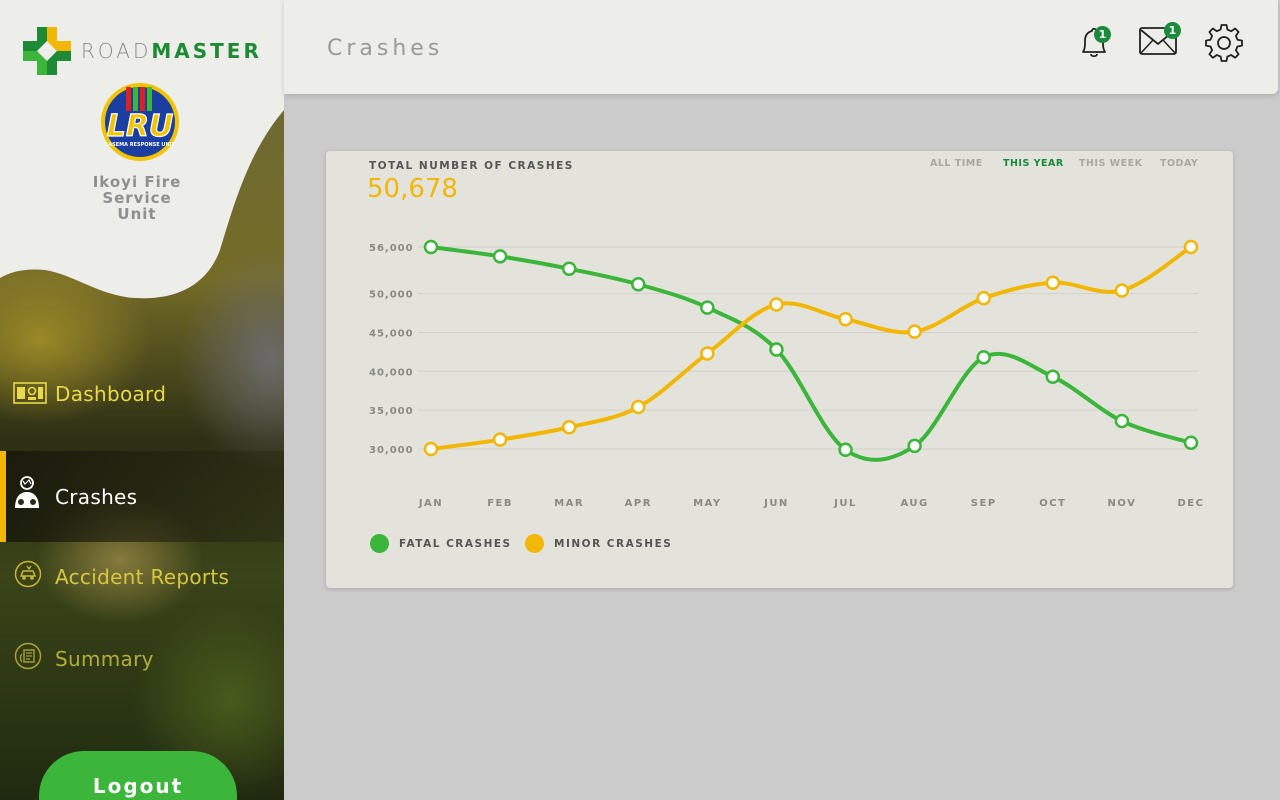 This screenshot has width=1280, height=800. What do you see at coordinates (430, 503) in the screenshot?
I see `x-tick-label: JAN` at bounding box center [430, 503].